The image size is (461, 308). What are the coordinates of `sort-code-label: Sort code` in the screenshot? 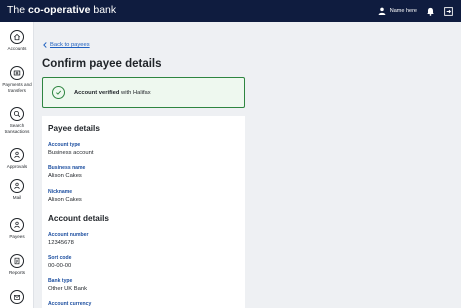 It's located at (60, 258).